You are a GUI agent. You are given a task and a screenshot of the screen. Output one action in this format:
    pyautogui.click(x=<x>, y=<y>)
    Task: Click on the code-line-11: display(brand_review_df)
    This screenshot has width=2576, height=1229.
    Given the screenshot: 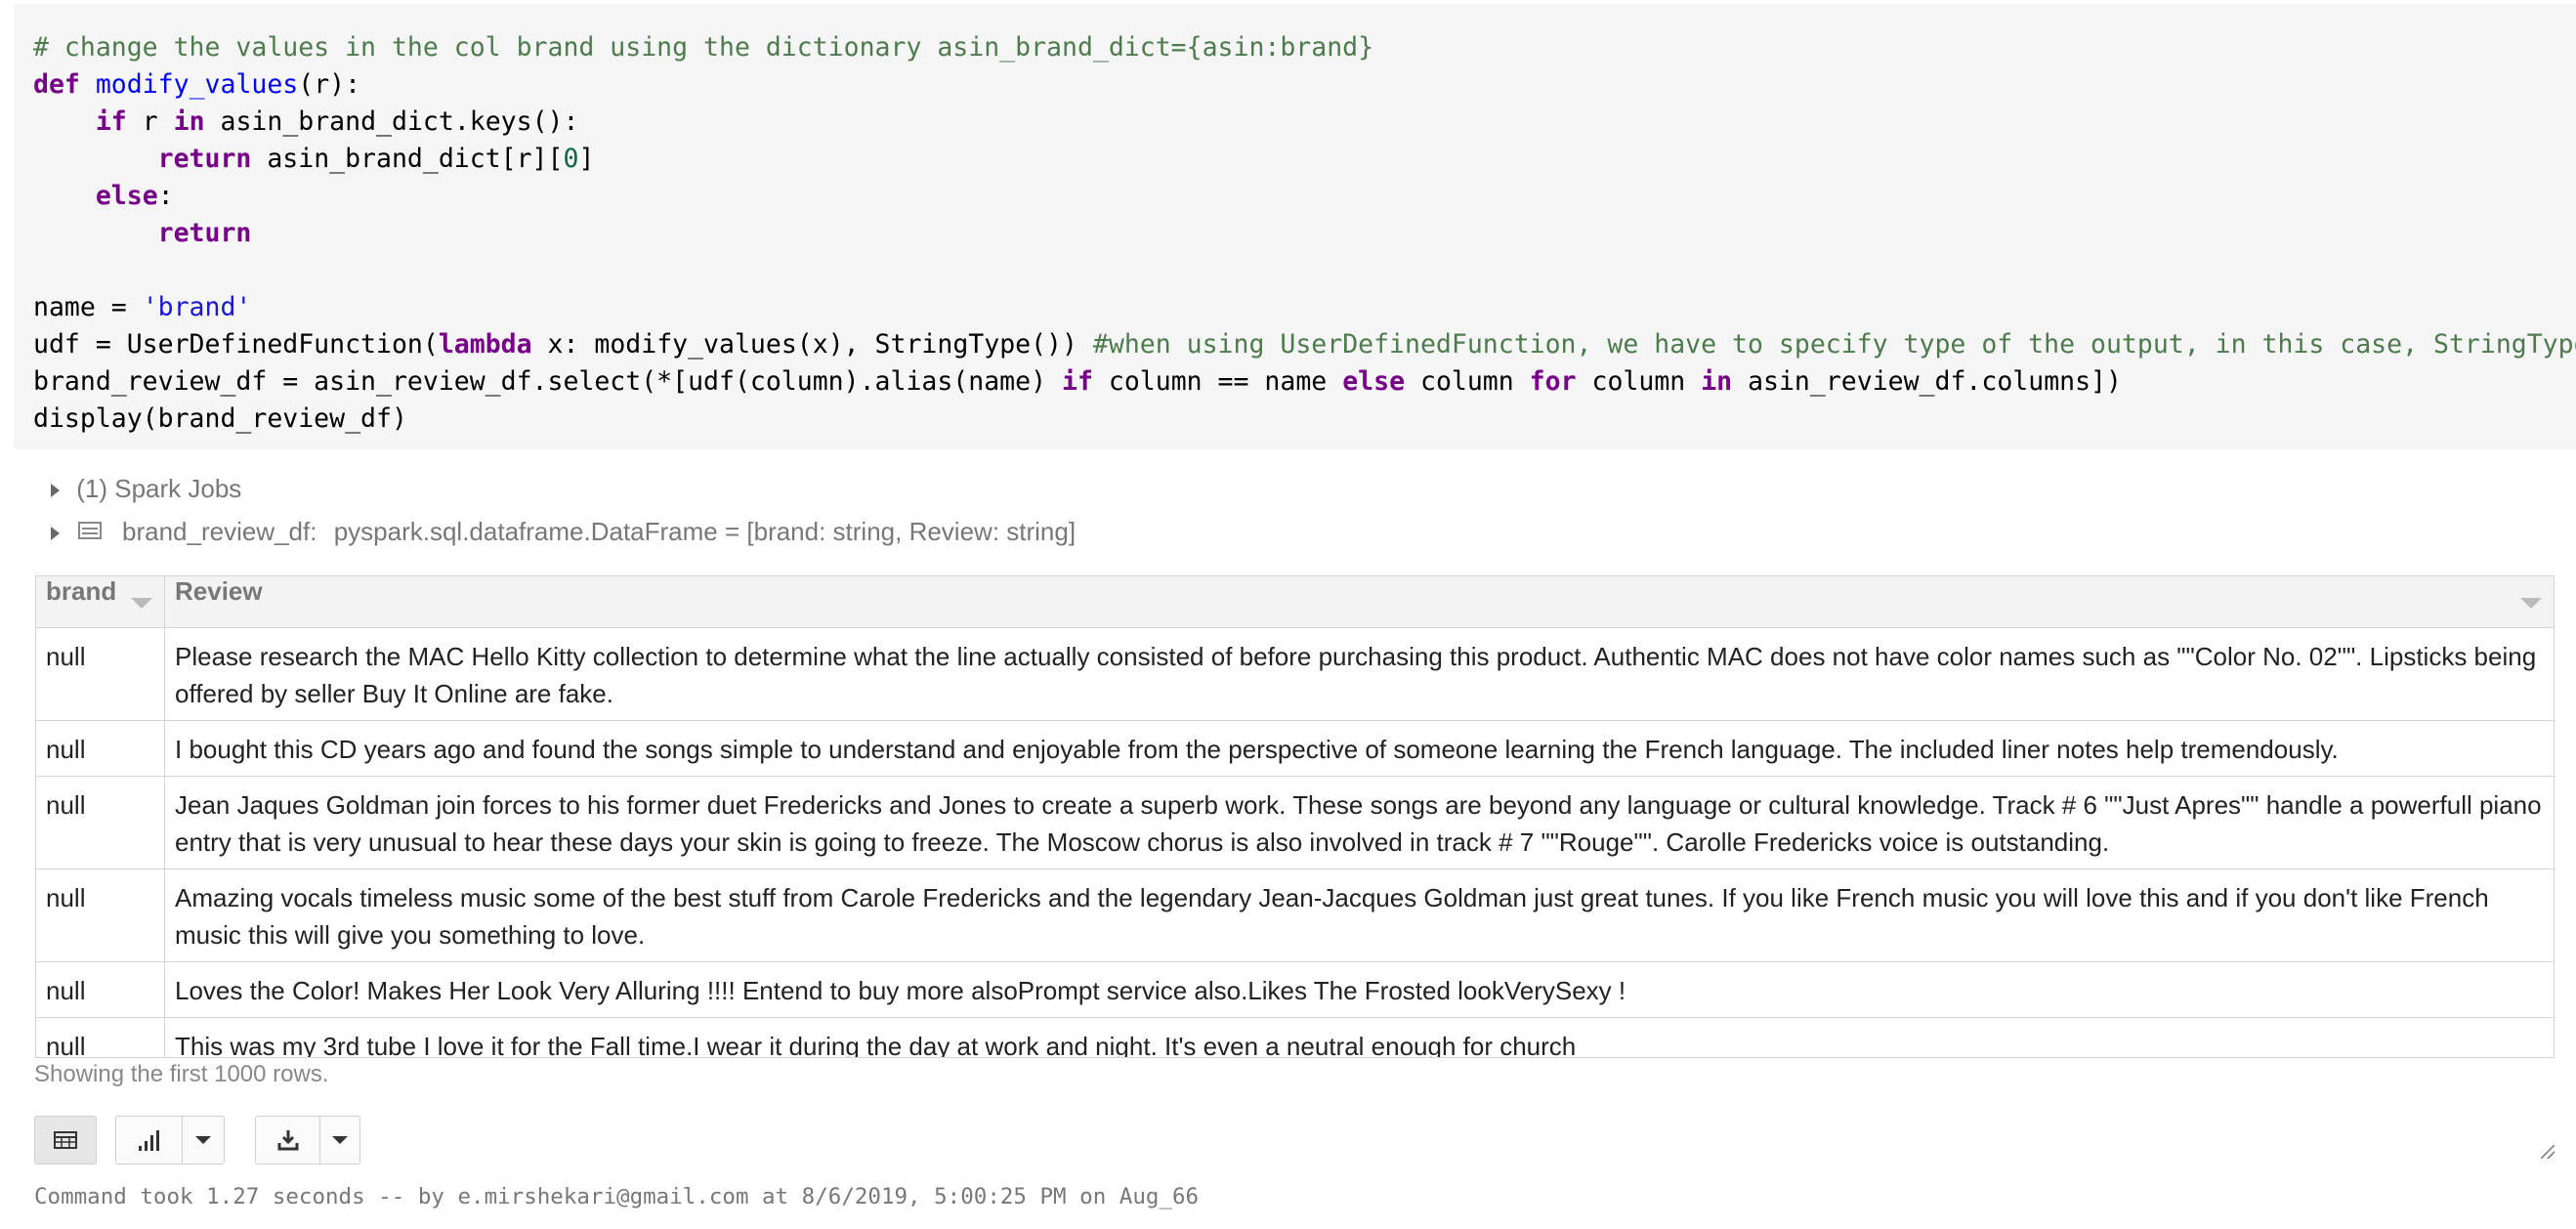 What is the action you would take?
    pyautogui.click(x=220, y=418)
    